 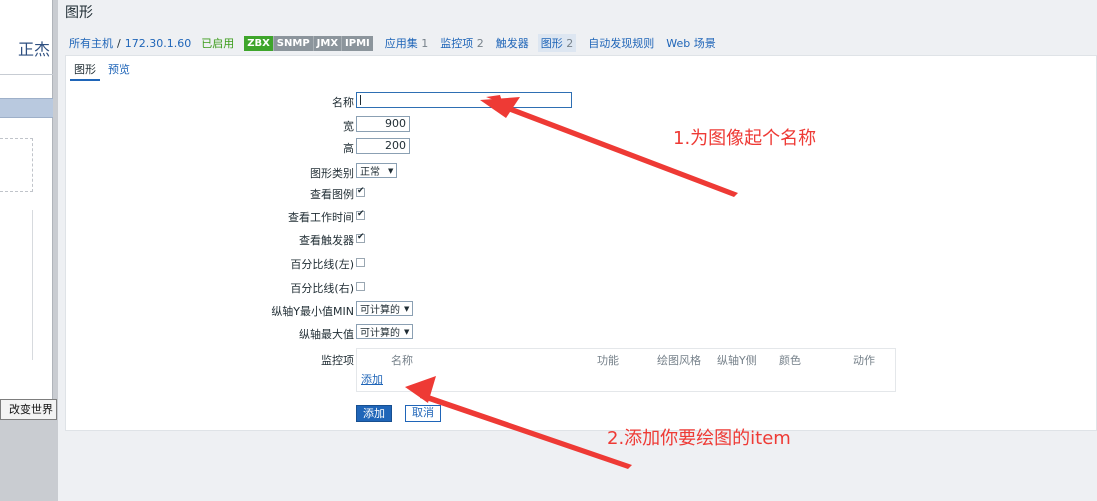 I want to click on form-row-percentile-left: 百分比线(左), so click(x=581, y=263).